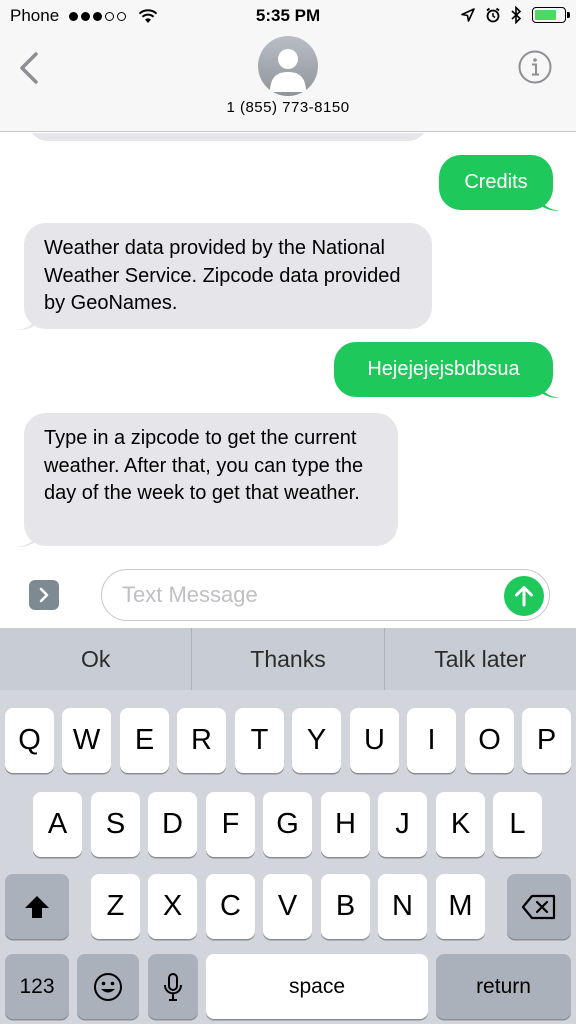  What do you see at coordinates (172, 824) in the screenshot?
I see `key-d: D` at bounding box center [172, 824].